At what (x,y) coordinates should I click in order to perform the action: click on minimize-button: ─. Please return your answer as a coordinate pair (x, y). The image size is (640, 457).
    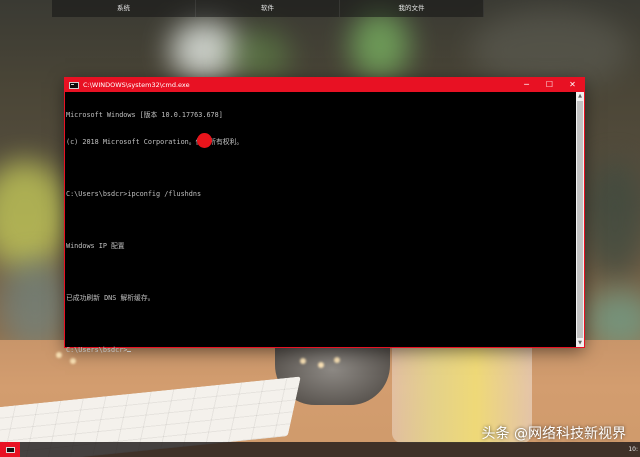
    Looking at the image, I should click on (526, 85).